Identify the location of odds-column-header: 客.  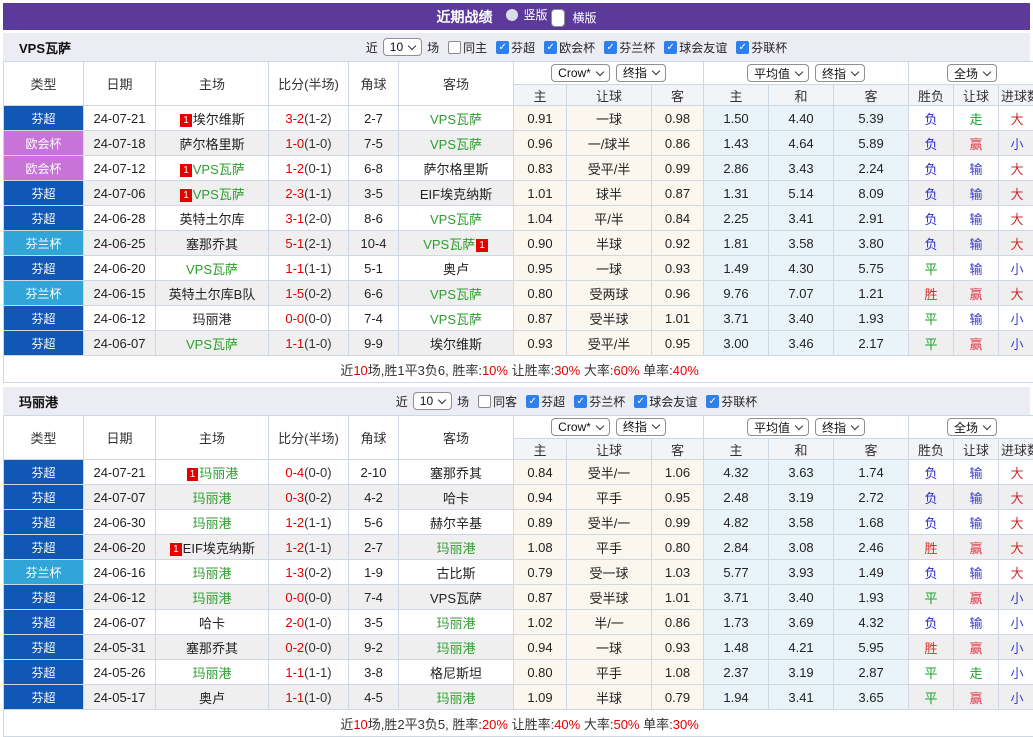
(678, 95).